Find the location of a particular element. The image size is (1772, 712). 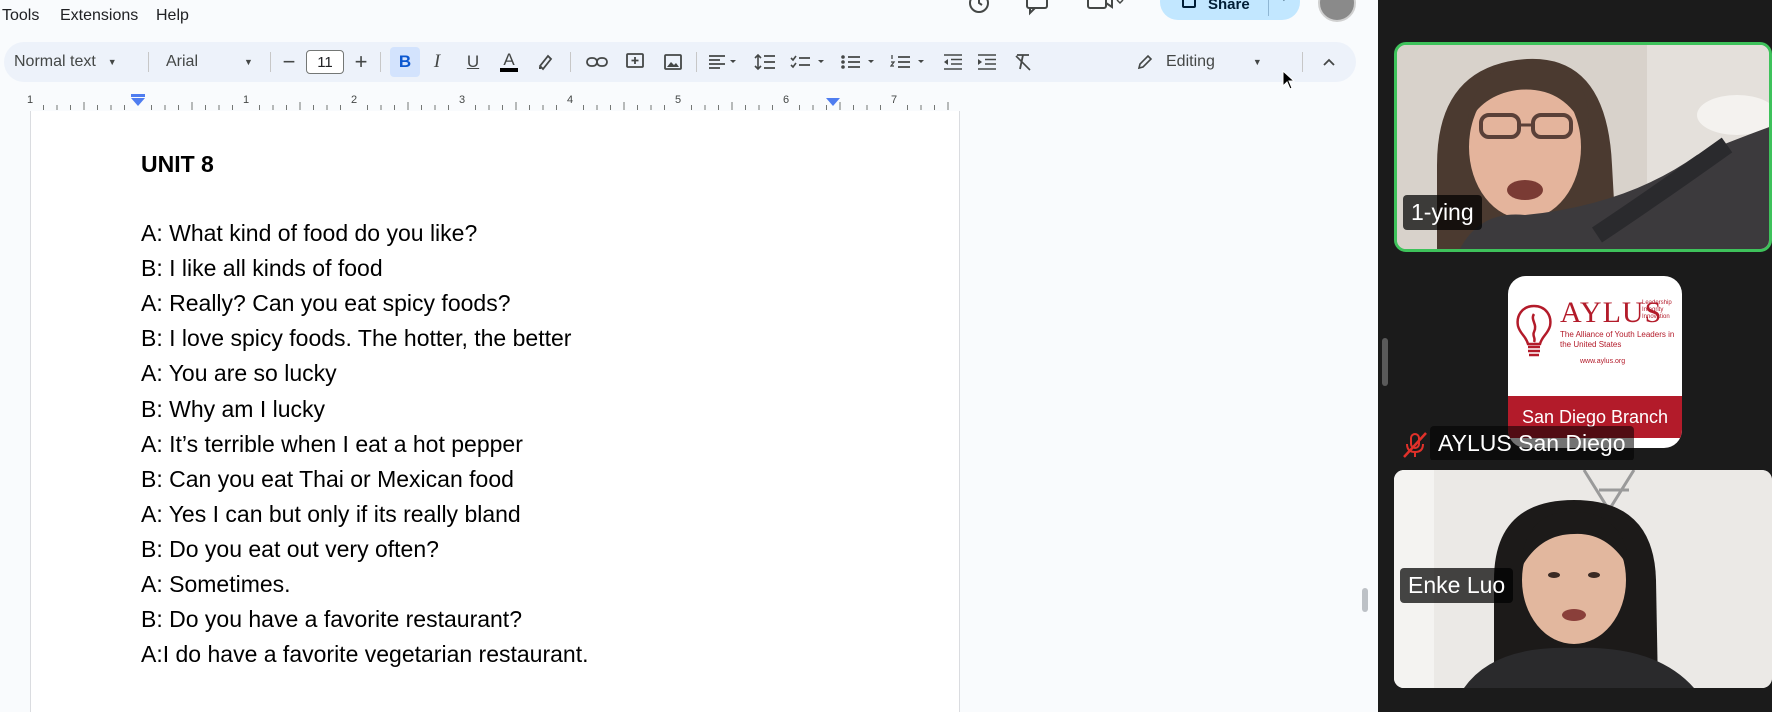

share-button: Share ▼ is located at coordinates (1230, 10).